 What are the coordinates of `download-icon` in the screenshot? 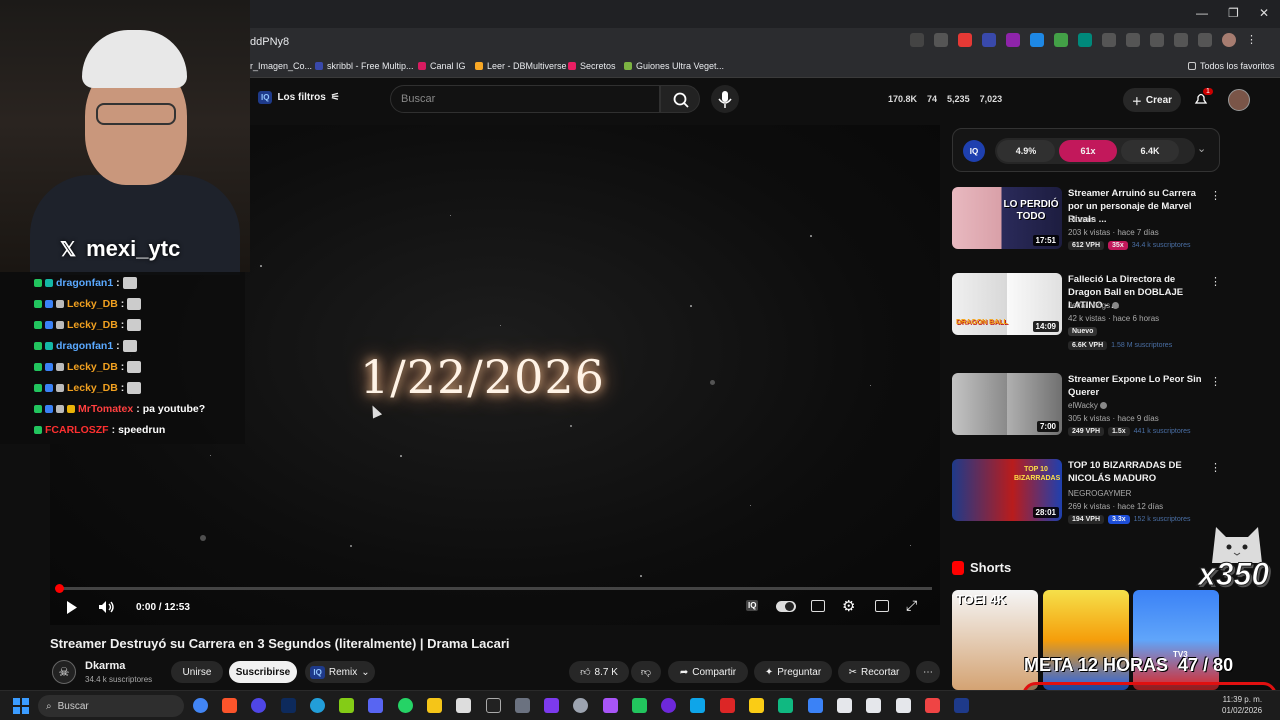 It's located at (1157, 40).